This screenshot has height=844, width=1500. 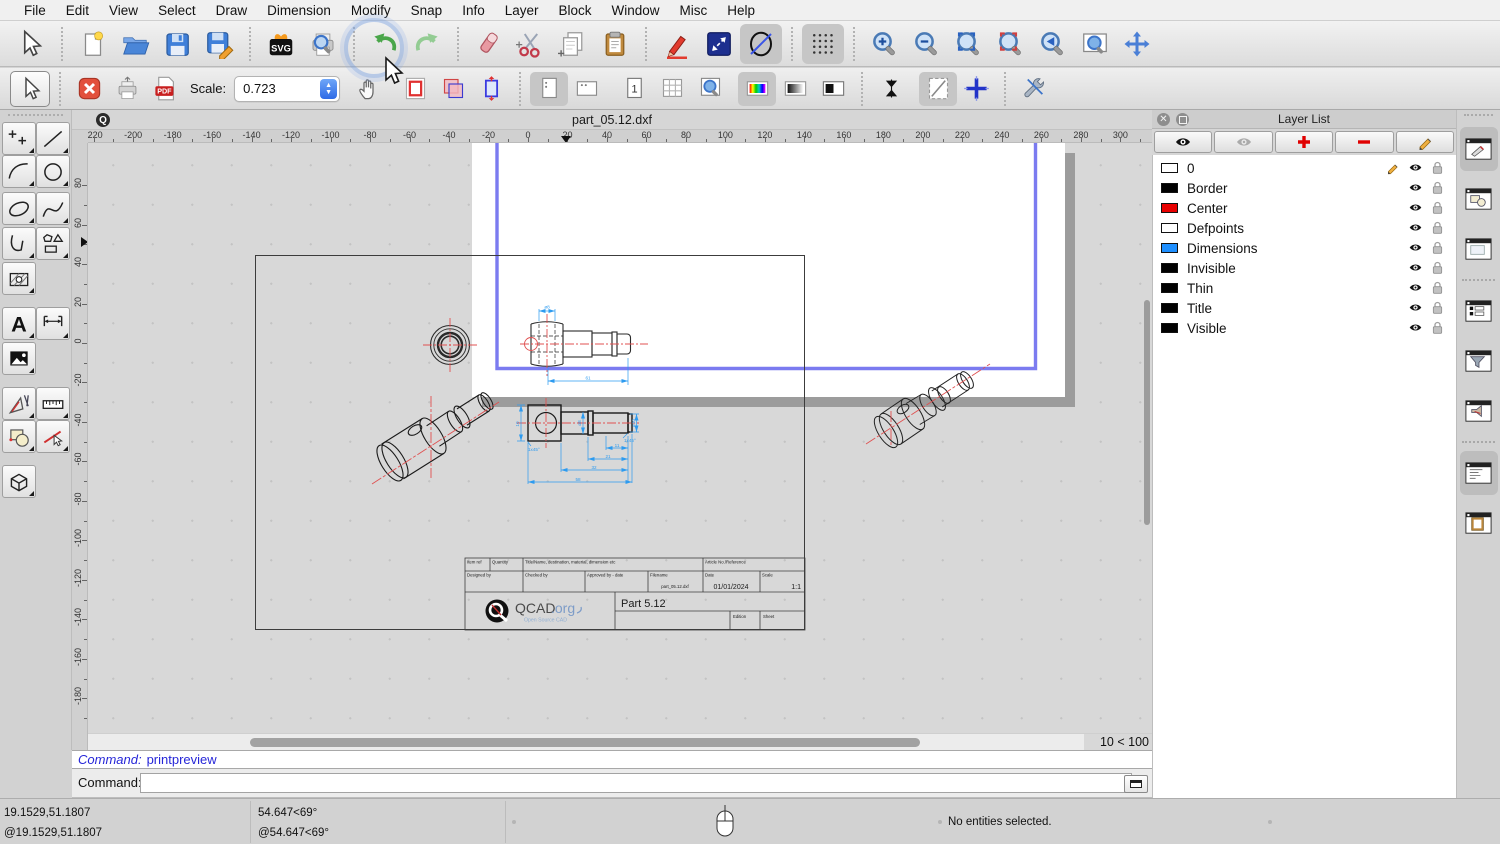 I want to click on shape-tool-button, so click(x=53, y=243).